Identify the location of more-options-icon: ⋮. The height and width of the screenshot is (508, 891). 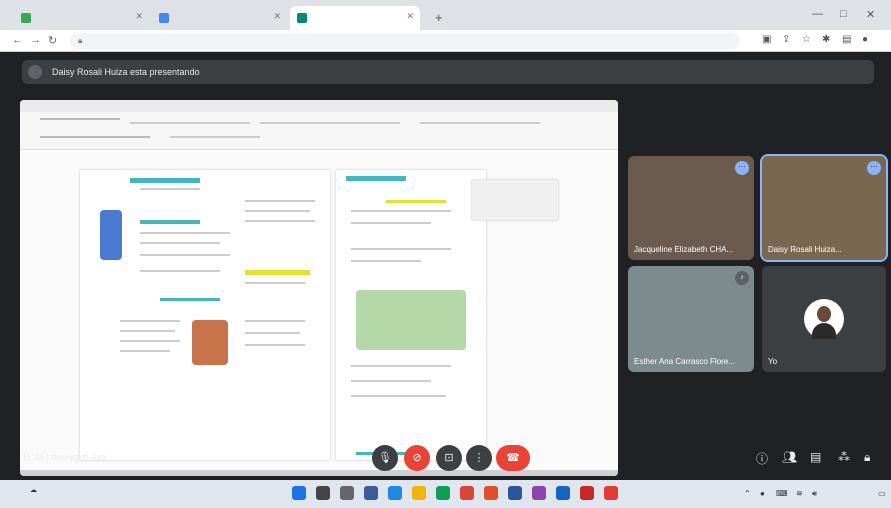
(479, 458).